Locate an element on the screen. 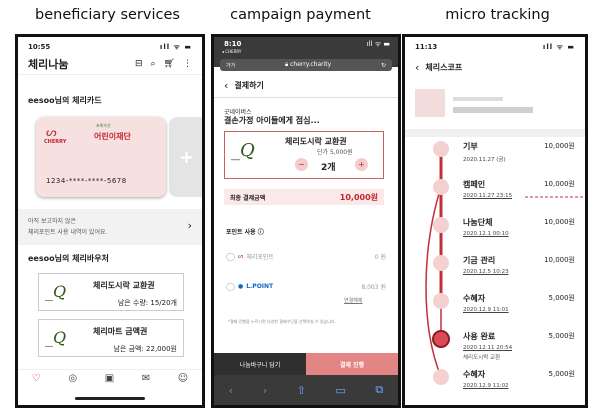 The height and width of the screenshot is (410, 593). browser-toolbar: ‹ › ⇧ ▭ ⧉ is located at coordinates (306, 390).